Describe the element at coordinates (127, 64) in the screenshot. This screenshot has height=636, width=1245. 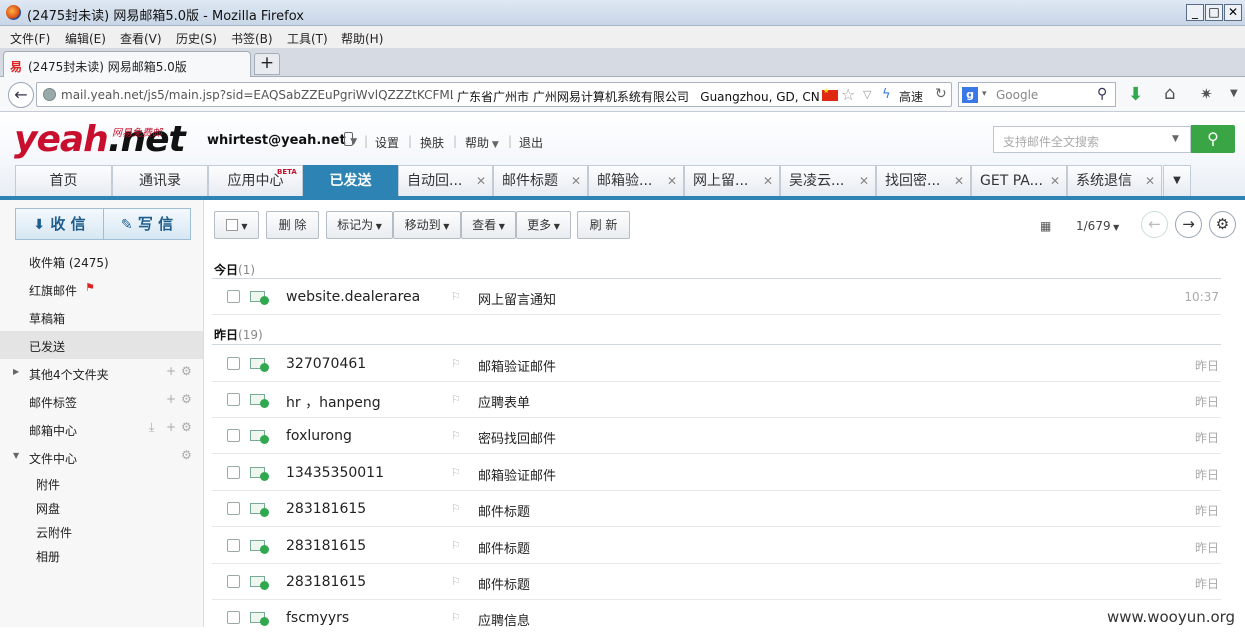
I see `browser-tab: 易 (2475封未读) 网易邮箱5.0版` at that location.